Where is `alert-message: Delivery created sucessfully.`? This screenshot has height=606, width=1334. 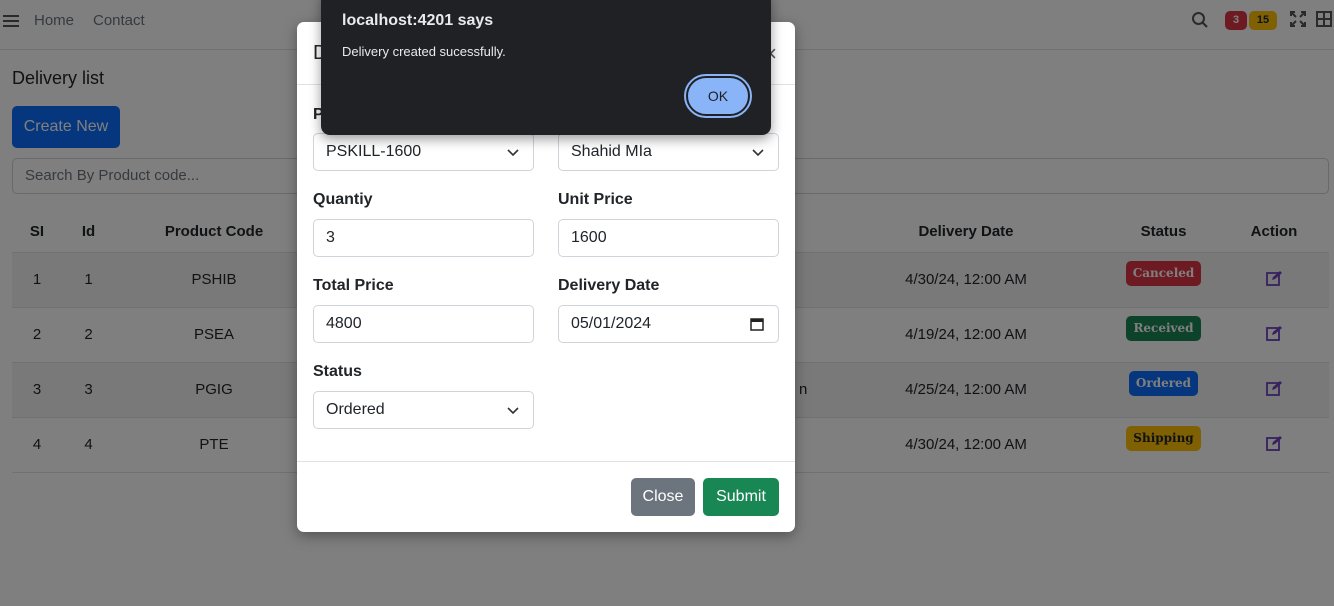 alert-message: Delivery created sucessfully. is located at coordinates (424, 51).